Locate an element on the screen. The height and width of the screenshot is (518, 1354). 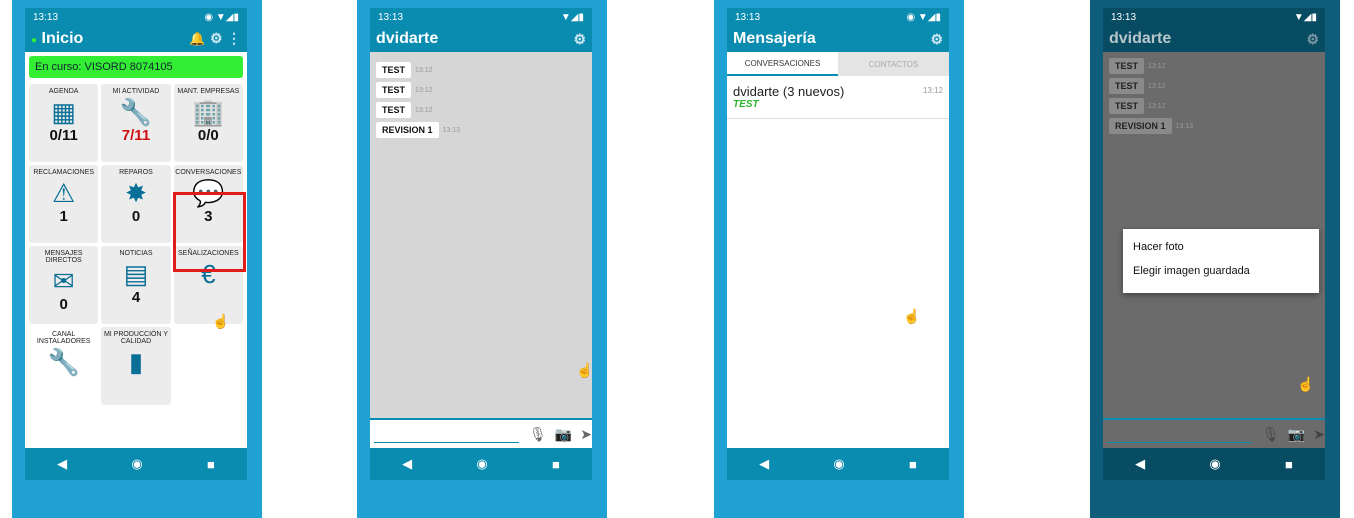
tile-label: MI PRODUCCIÓN Y CALIDAD is located at coordinates (136, 338).